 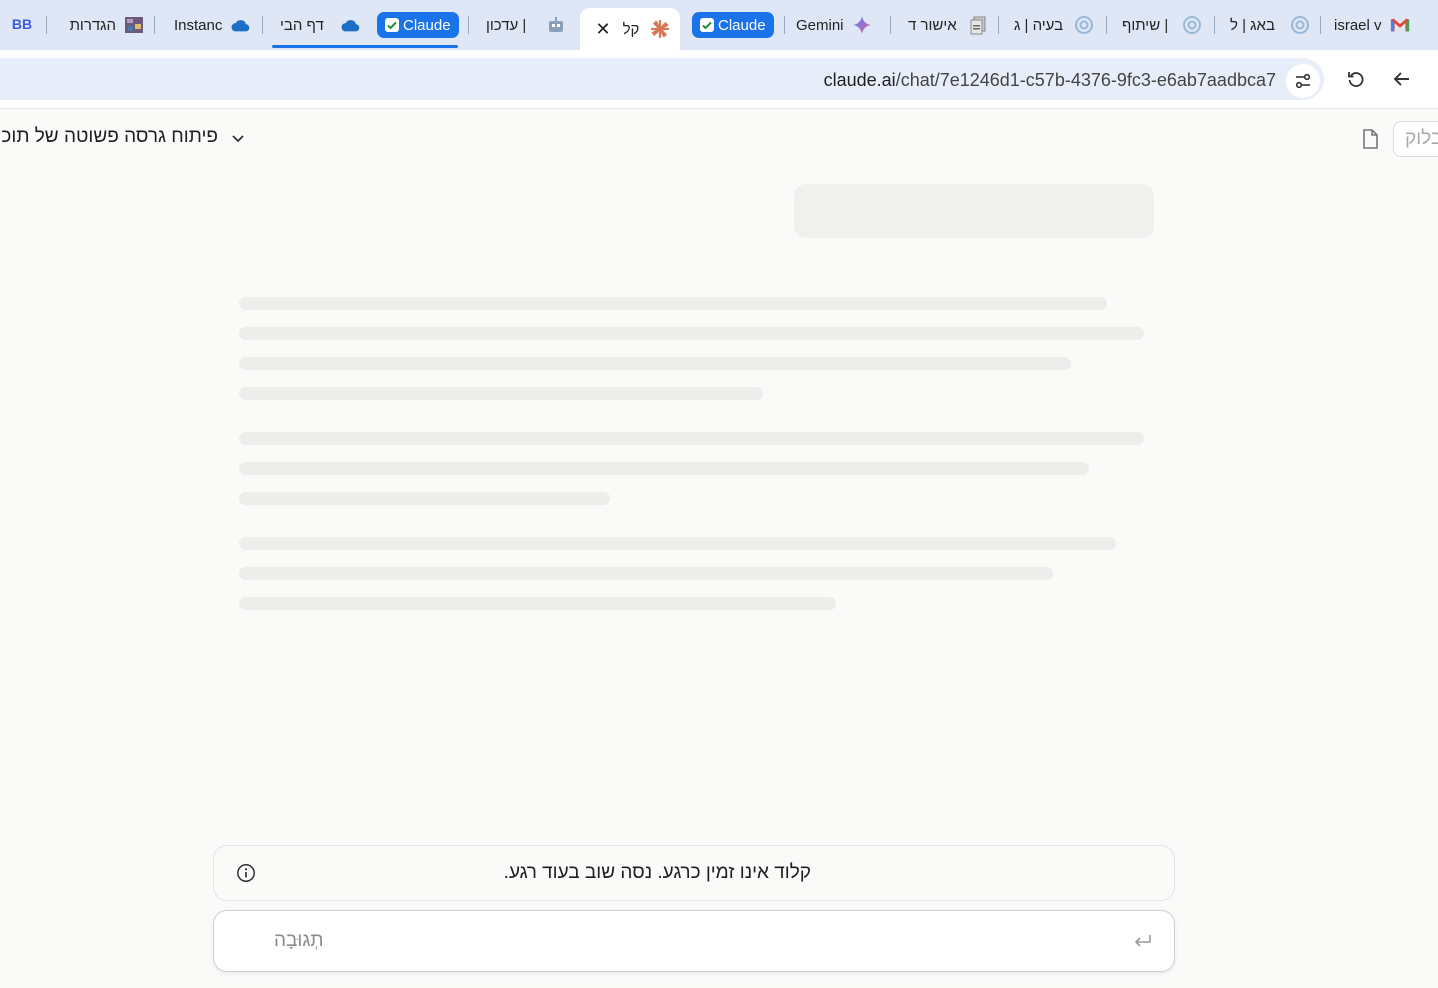 I want to click on tab-issue: בעיה | ג, so click(x=1052, y=25).